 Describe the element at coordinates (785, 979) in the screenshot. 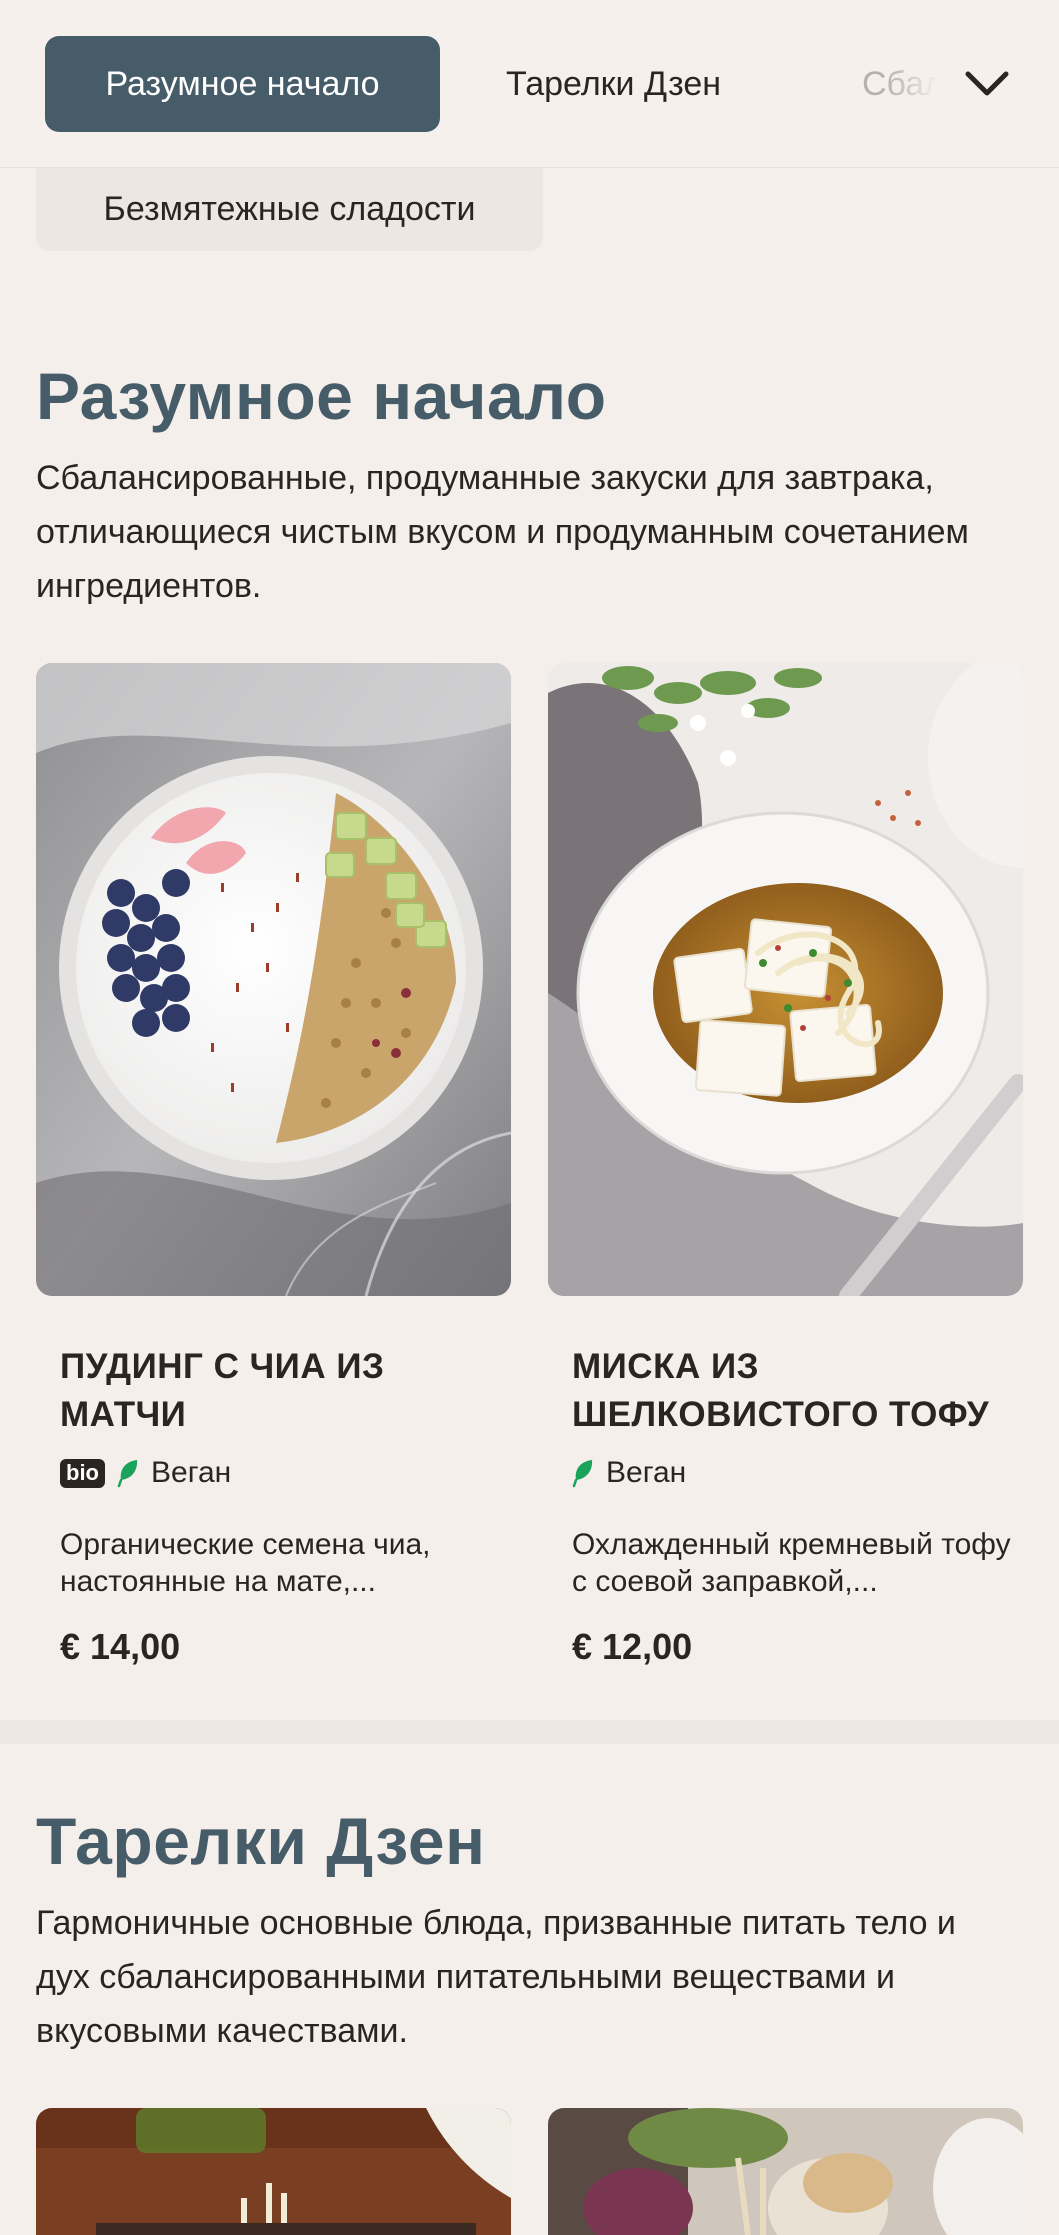

I see `dish-photo-silken-tofu` at that location.